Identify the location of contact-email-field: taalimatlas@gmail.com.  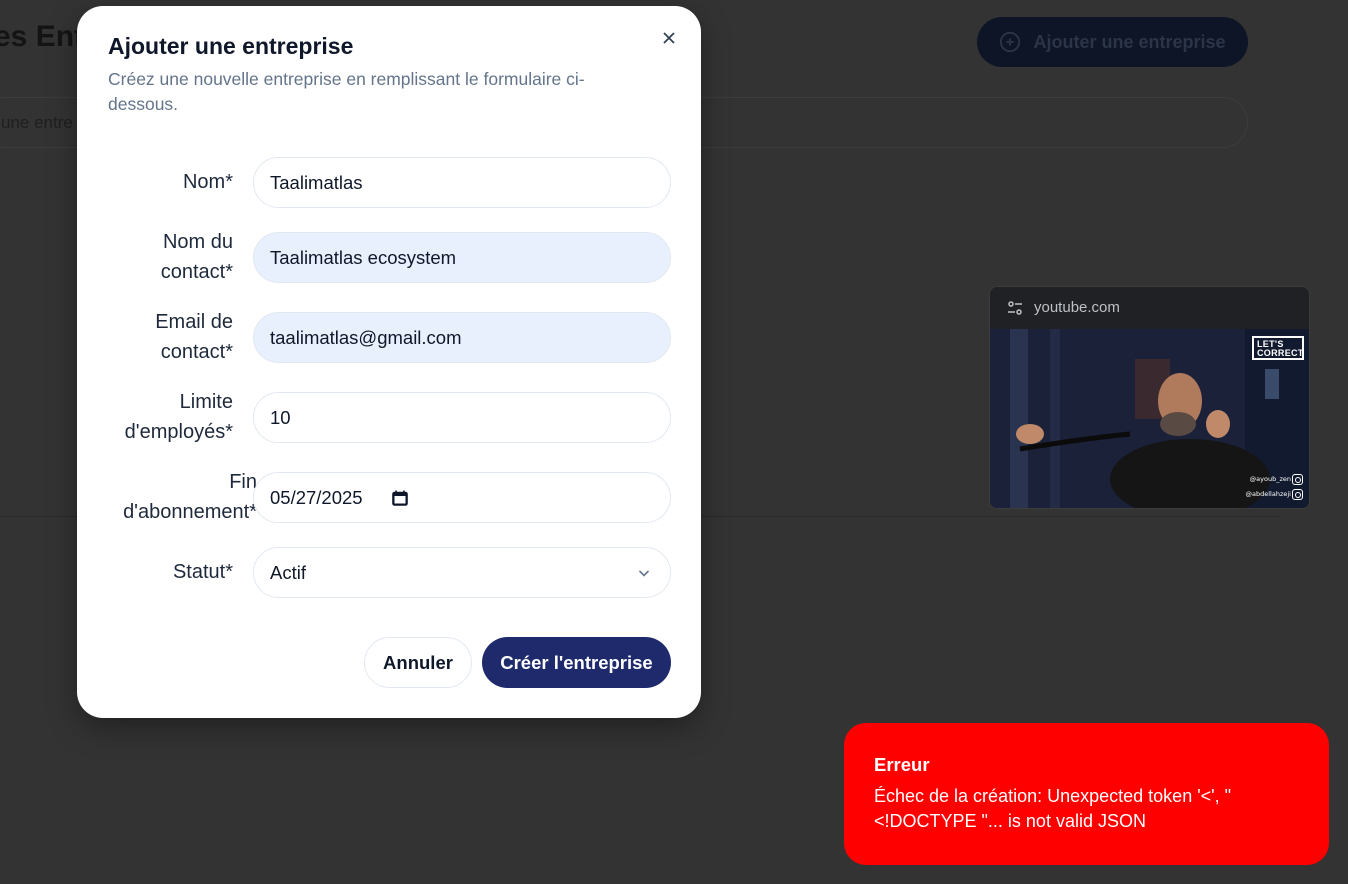
(462, 337).